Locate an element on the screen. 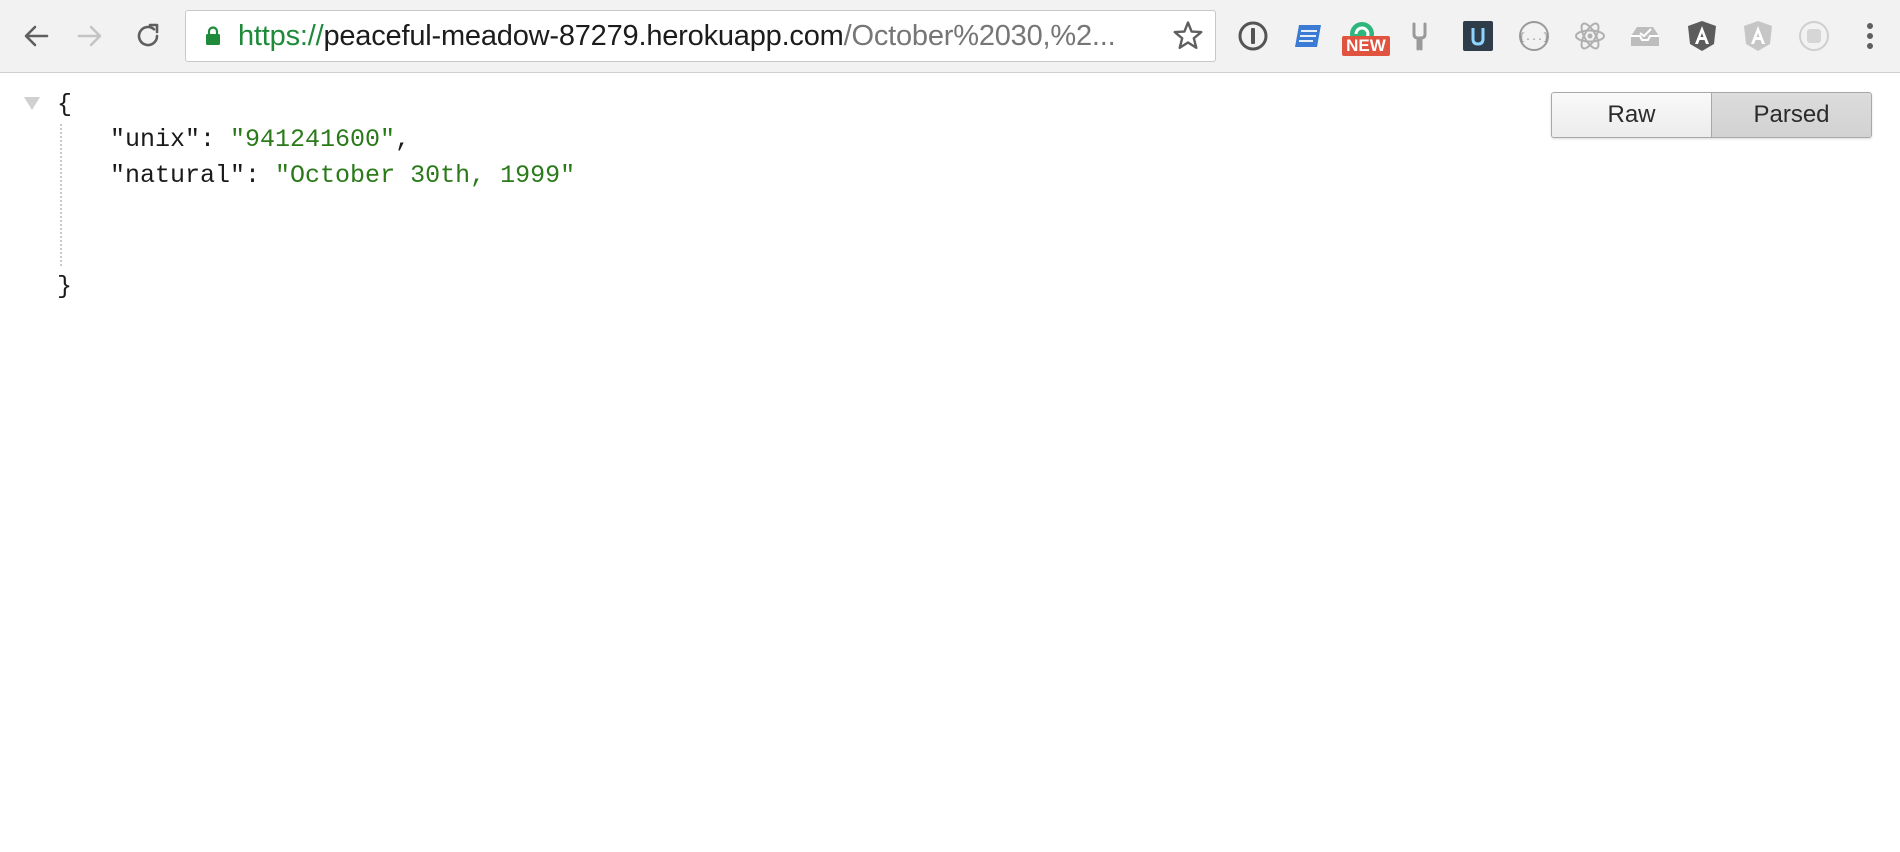  grammarly-extension: NEW is located at coordinates (1366, 36).